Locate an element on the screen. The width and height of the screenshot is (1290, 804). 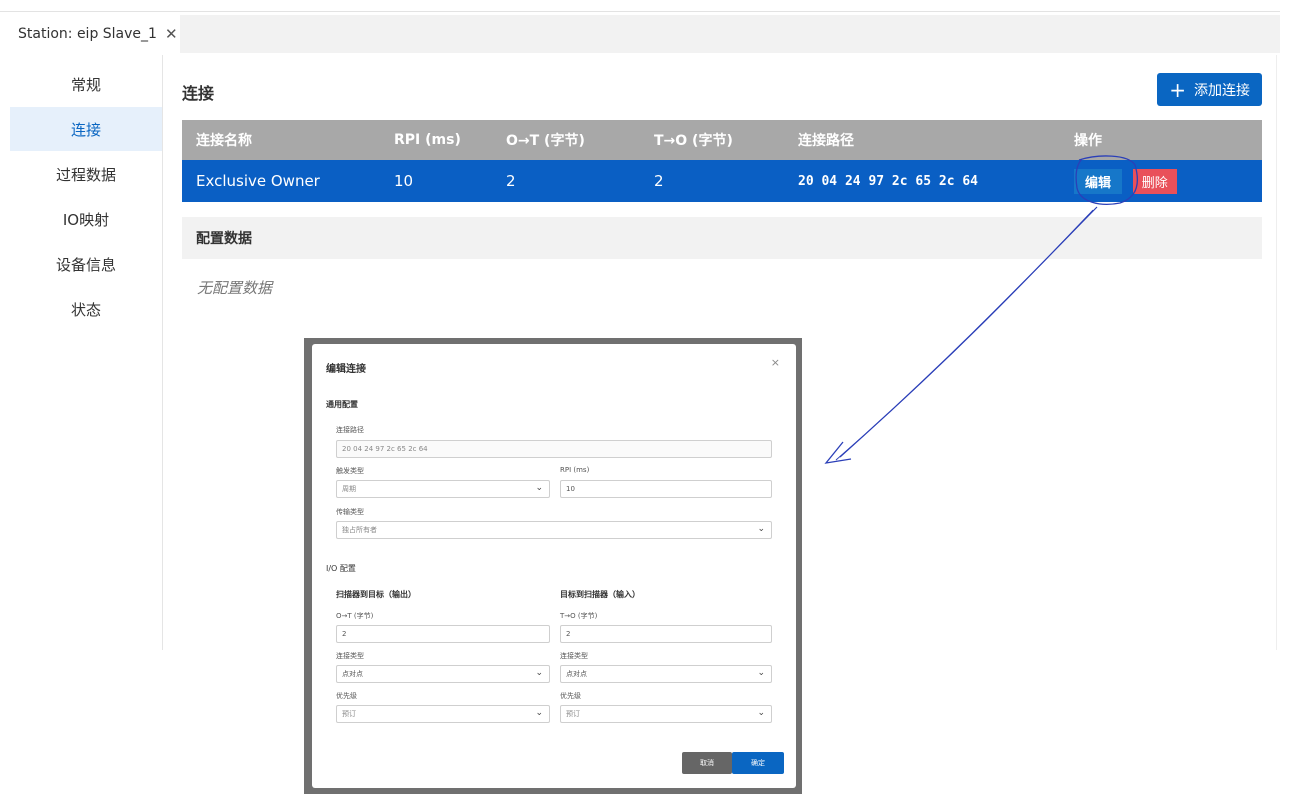
close-icon: ✕ is located at coordinates (171, 34).